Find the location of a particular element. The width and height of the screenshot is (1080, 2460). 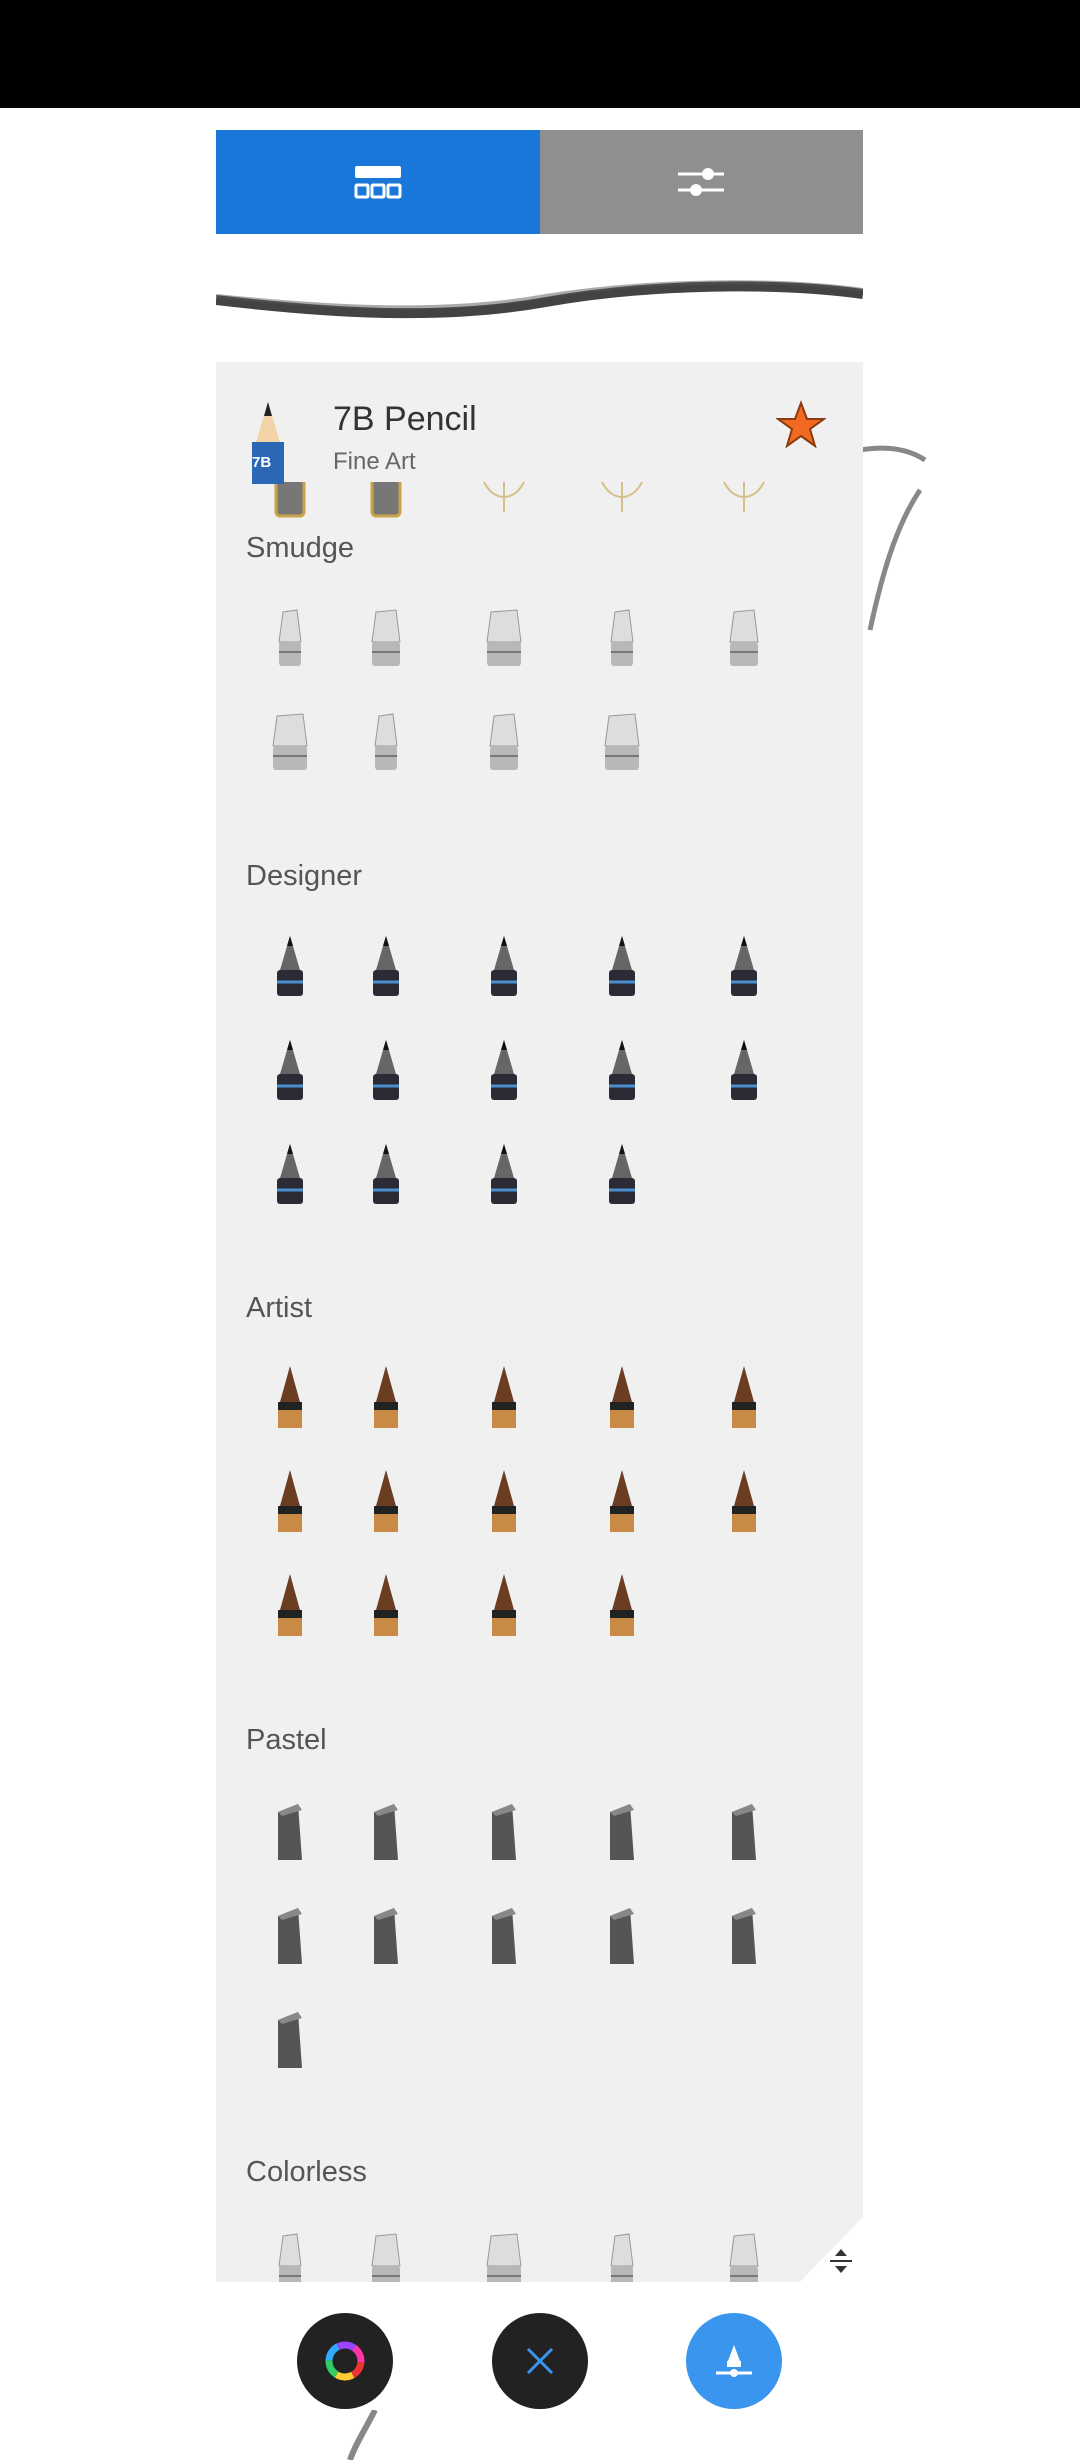

close-button is located at coordinates (540, 2361).